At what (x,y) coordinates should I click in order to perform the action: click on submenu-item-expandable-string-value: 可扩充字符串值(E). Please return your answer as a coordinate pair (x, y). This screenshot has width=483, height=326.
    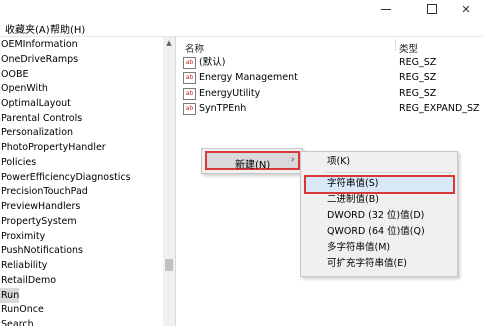
    Looking at the image, I should click on (367, 264).